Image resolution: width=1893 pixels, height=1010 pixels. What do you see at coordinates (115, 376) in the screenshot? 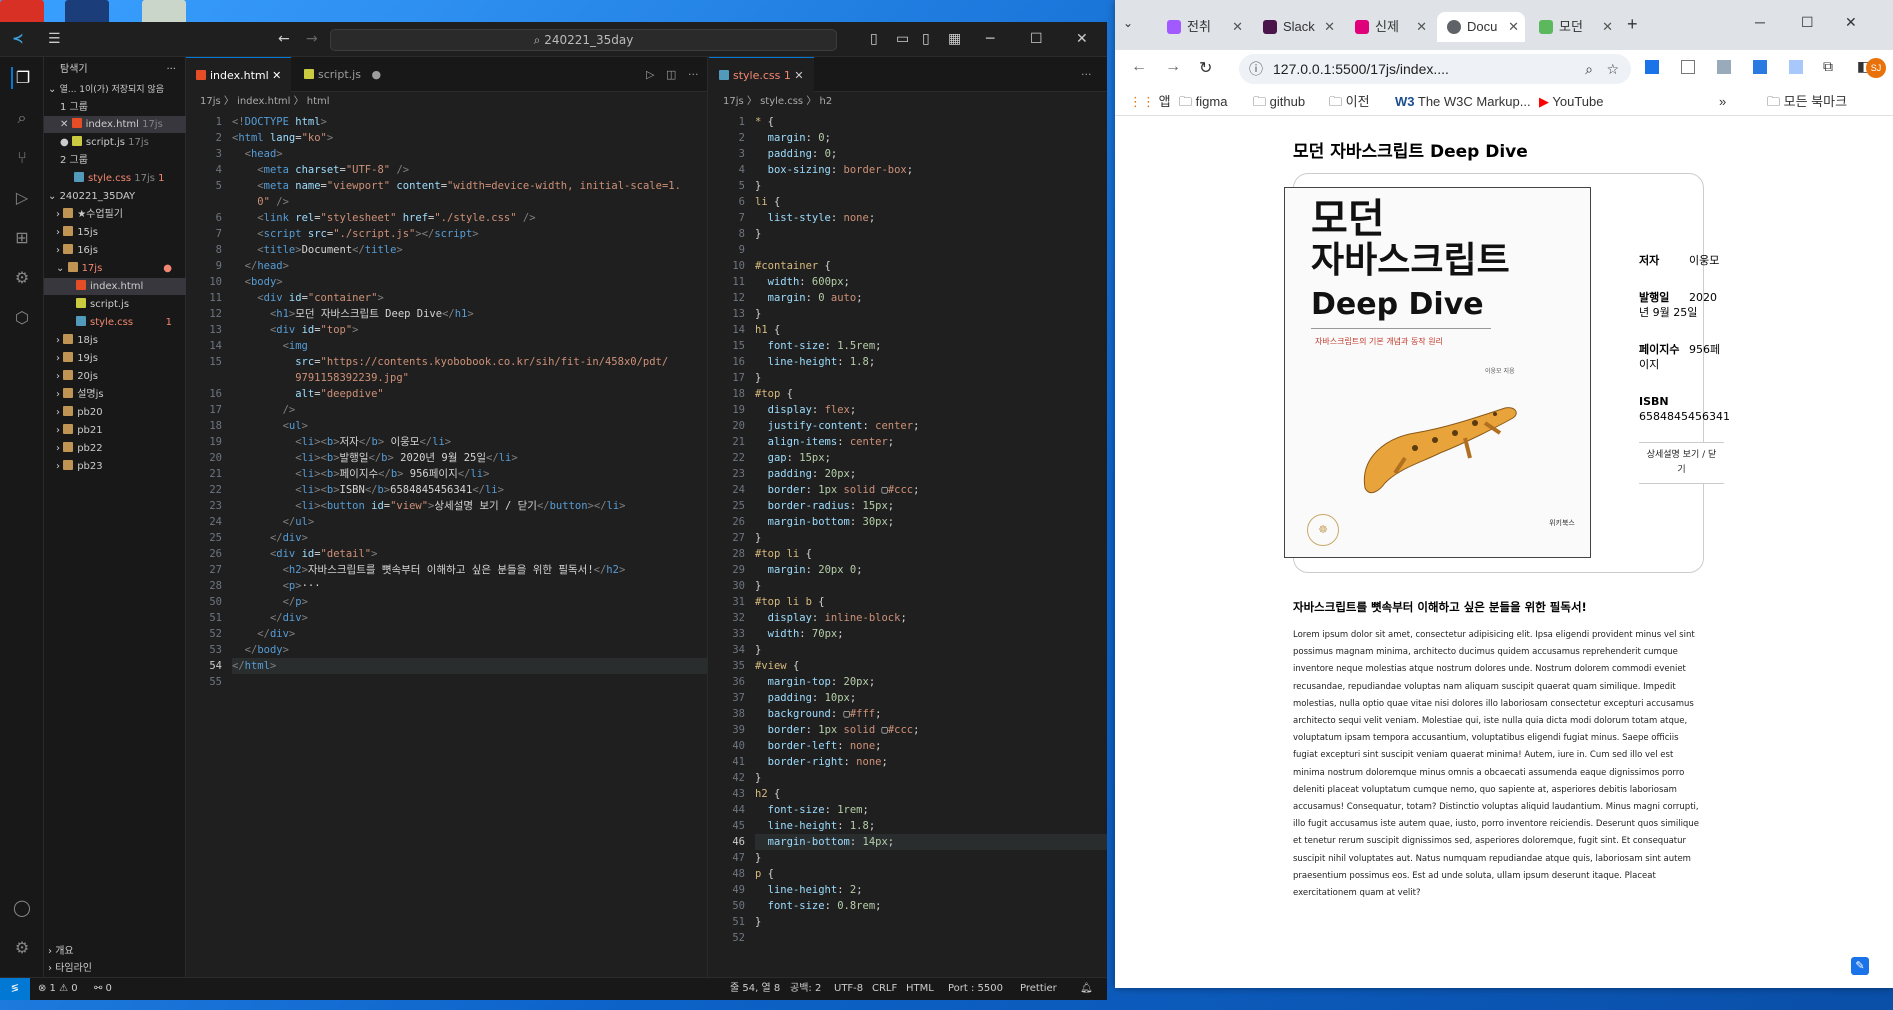
I see `tree-folder: › 20js` at bounding box center [115, 376].